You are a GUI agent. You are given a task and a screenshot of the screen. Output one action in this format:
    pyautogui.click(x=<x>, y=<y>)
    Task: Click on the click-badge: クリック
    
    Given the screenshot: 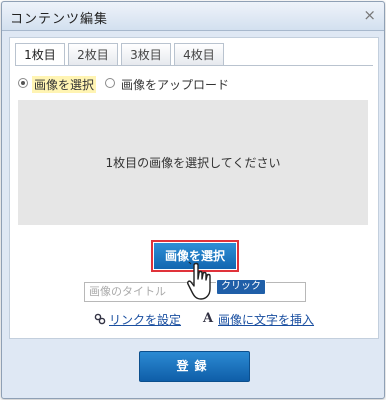 What is the action you would take?
    pyautogui.click(x=241, y=287)
    